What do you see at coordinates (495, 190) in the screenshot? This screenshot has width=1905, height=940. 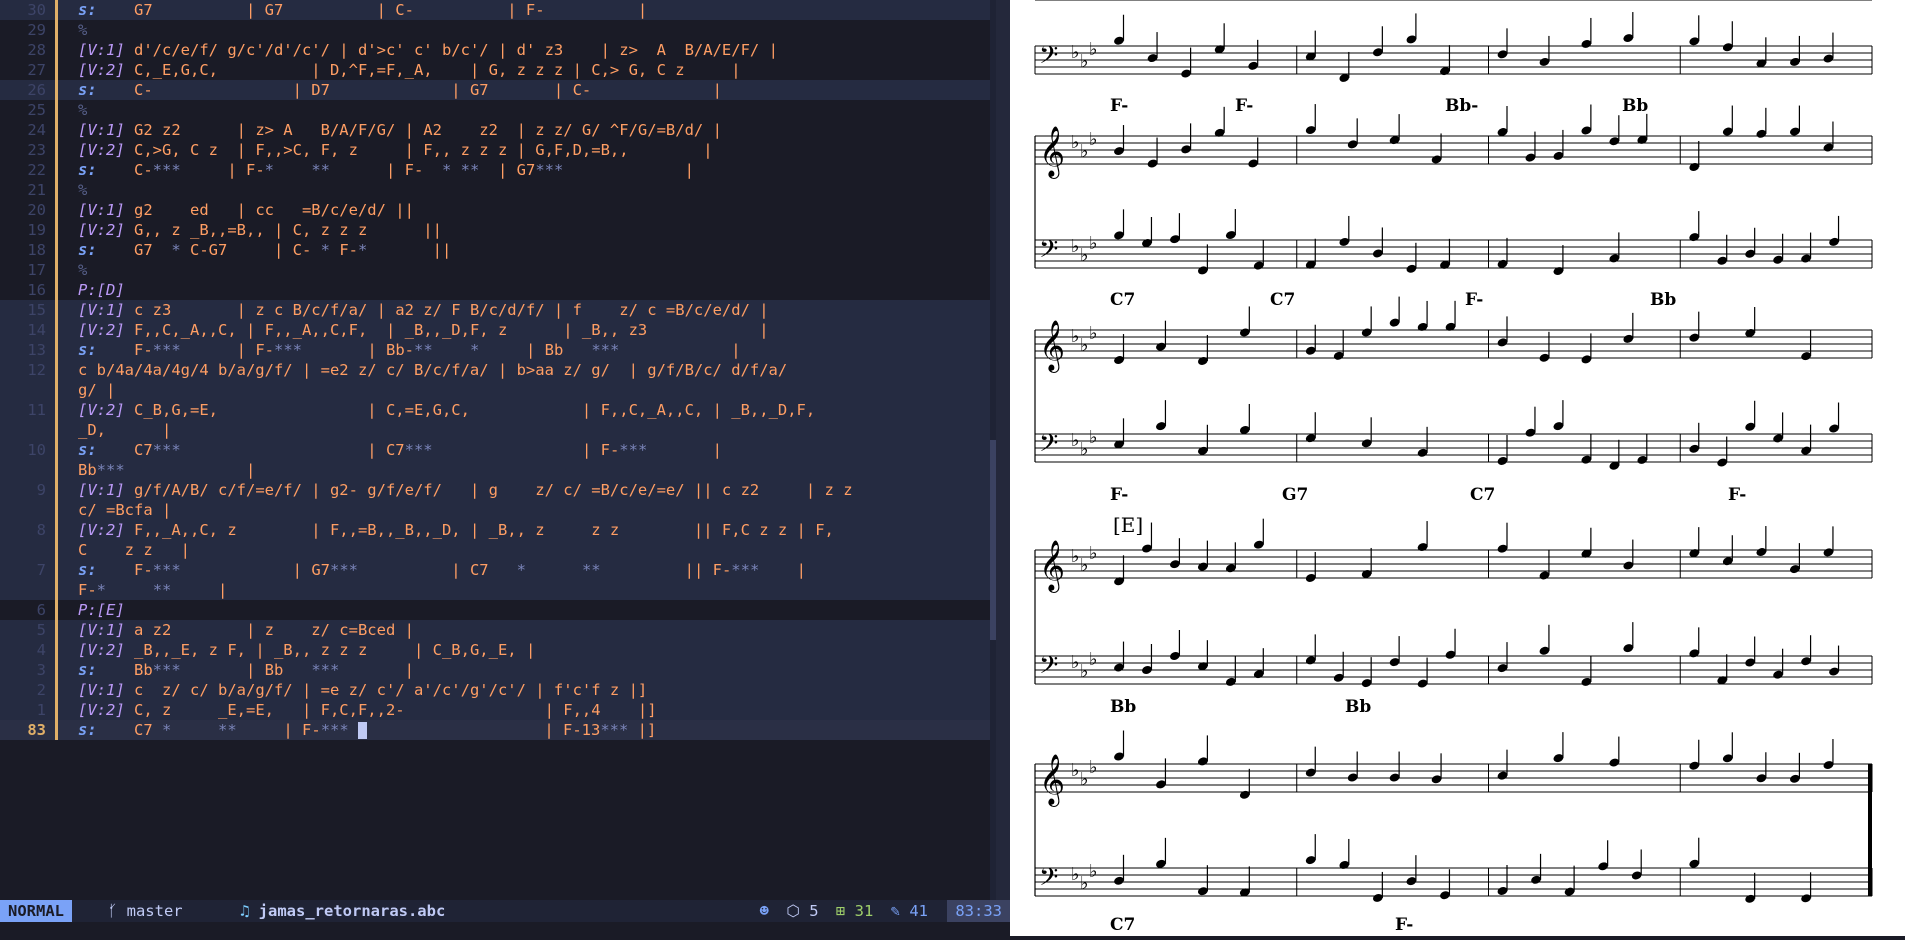 I see `editor-line: 21%` at bounding box center [495, 190].